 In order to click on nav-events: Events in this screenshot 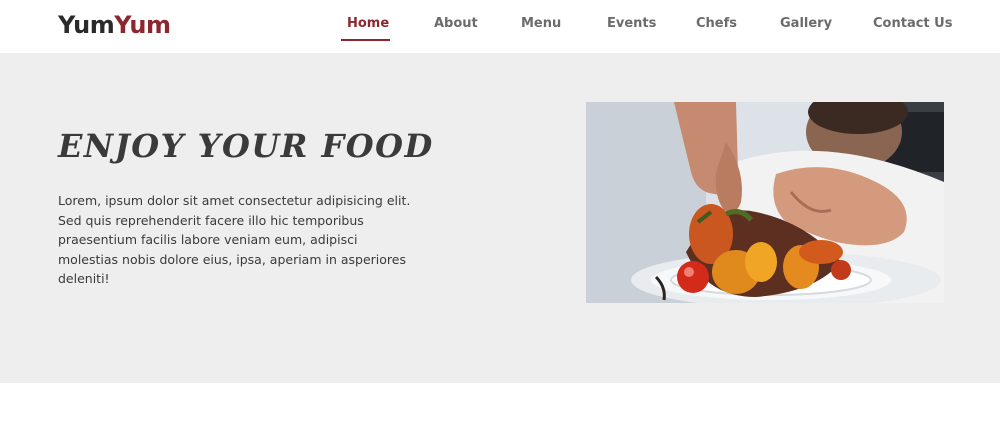, I will do `click(631, 23)`.